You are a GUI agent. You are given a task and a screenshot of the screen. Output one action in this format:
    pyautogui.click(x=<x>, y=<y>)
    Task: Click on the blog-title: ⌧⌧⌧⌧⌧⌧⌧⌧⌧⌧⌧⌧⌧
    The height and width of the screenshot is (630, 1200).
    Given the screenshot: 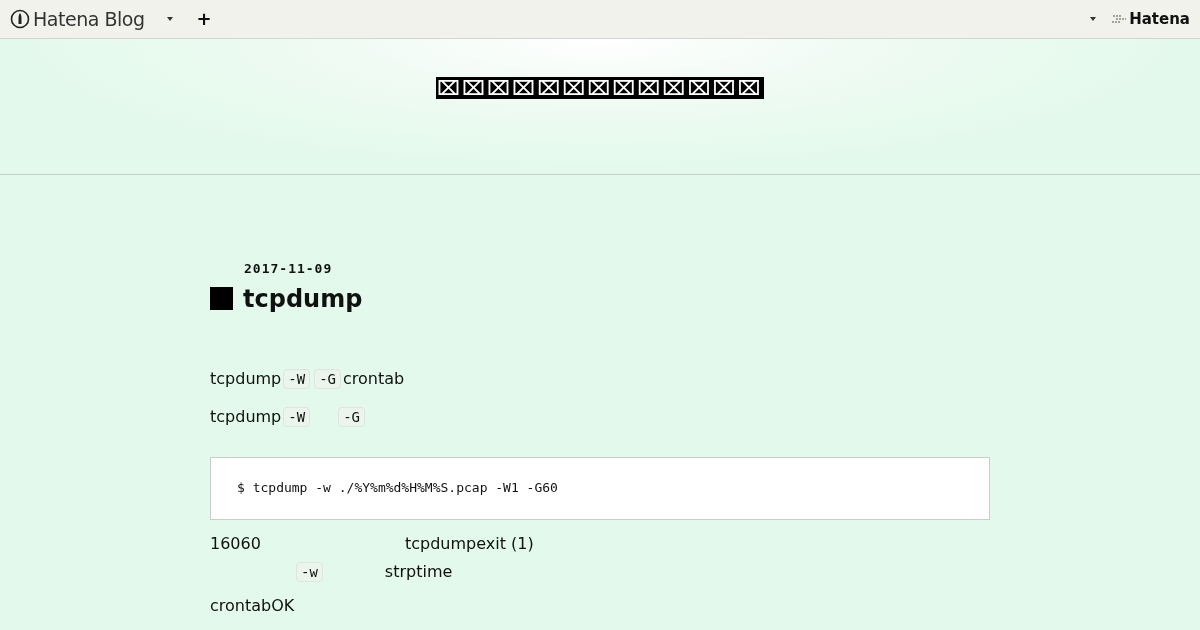 What is the action you would take?
    pyautogui.click(x=600, y=87)
    